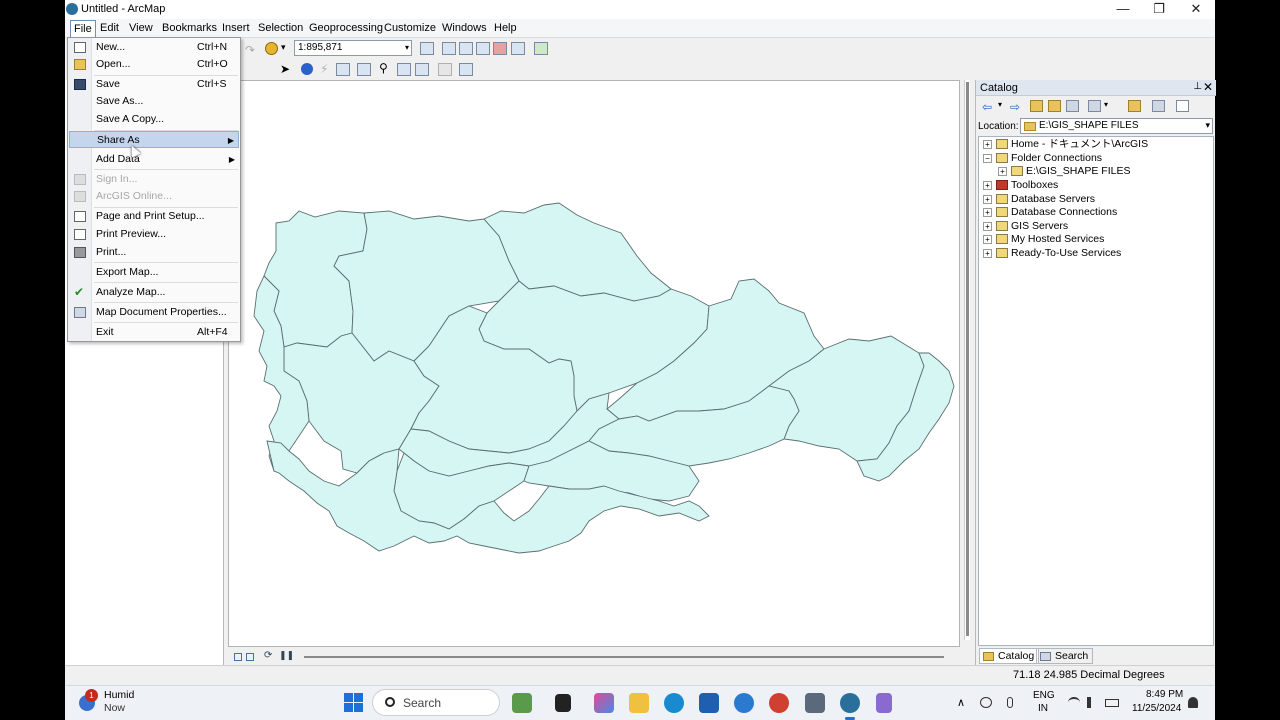 This screenshot has height=720, width=1280. What do you see at coordinates (83, 29) in the screenshot?
I see `menu-file: File` at bounding box center [83, 29].